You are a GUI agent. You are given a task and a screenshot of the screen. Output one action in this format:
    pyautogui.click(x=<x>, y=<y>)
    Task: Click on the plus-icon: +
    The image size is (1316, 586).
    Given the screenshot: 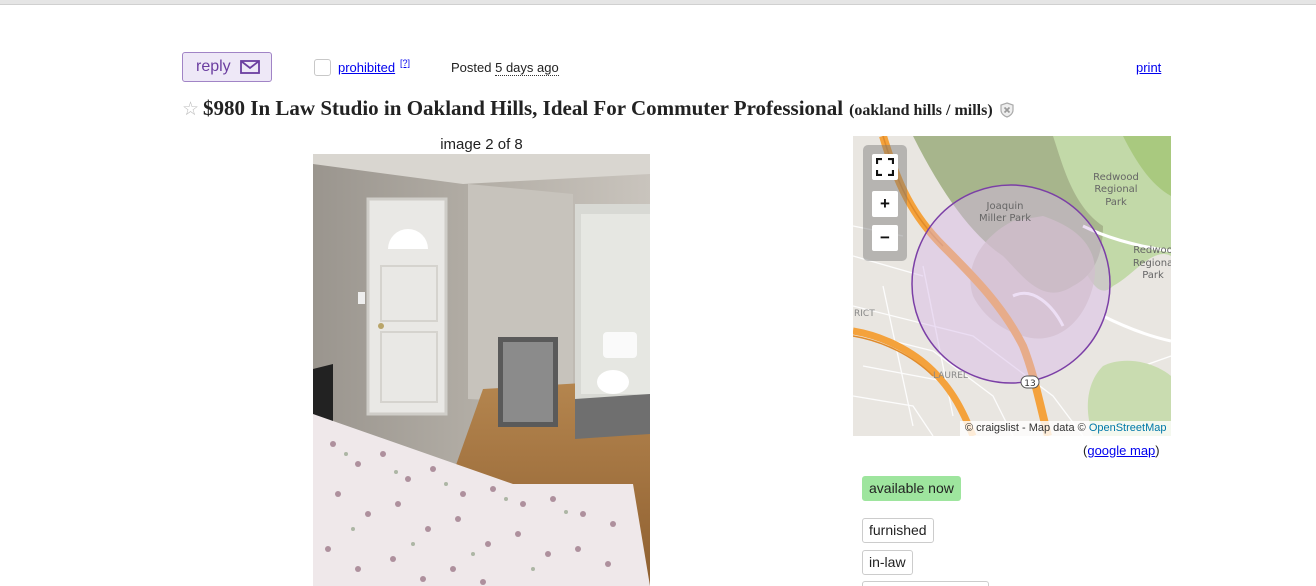 What is the action you would take?
    pyautogui.click(x=885, y=203)
    